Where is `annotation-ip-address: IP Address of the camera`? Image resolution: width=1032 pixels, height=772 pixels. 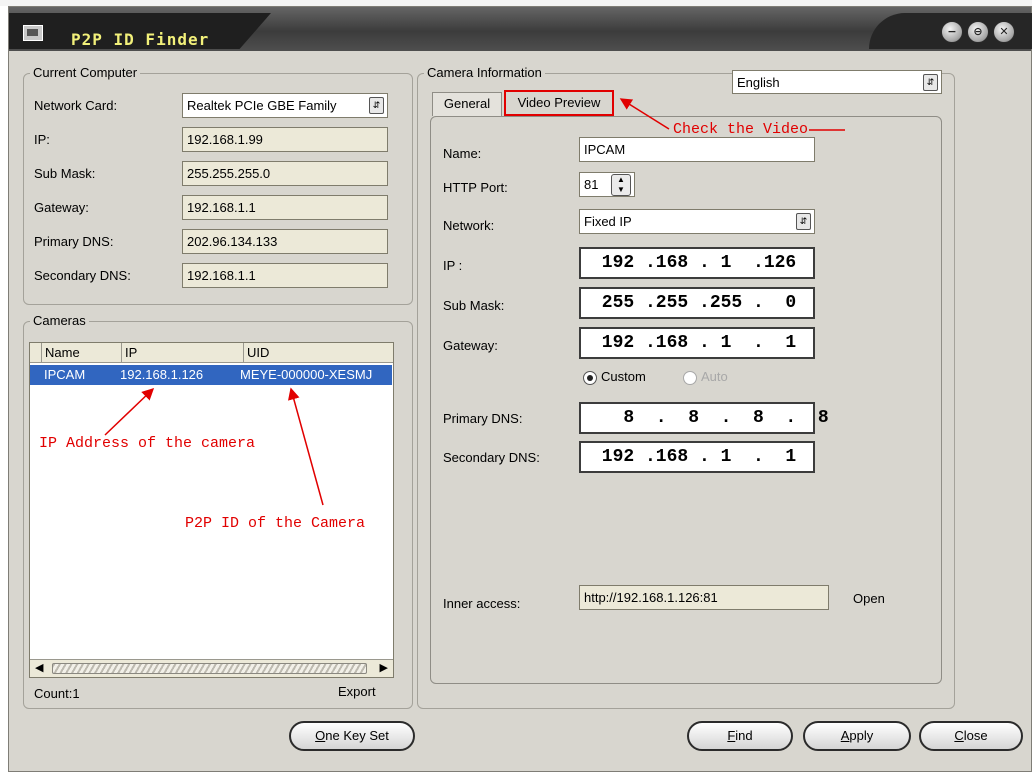
annotation-ip-address: IP Address of the camera is located at coordinates (147, 443).